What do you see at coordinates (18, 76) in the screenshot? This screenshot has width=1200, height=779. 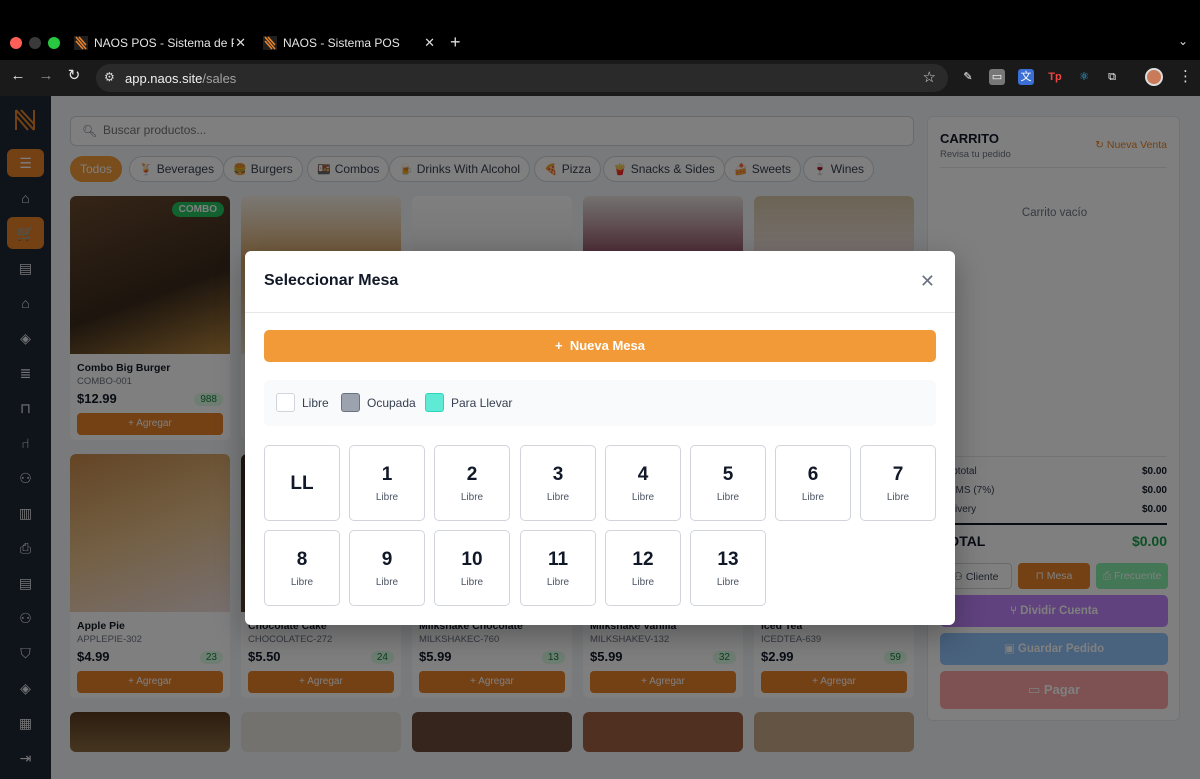 I see `back-arrow-icon: ←` at bounding box center [18, 76].